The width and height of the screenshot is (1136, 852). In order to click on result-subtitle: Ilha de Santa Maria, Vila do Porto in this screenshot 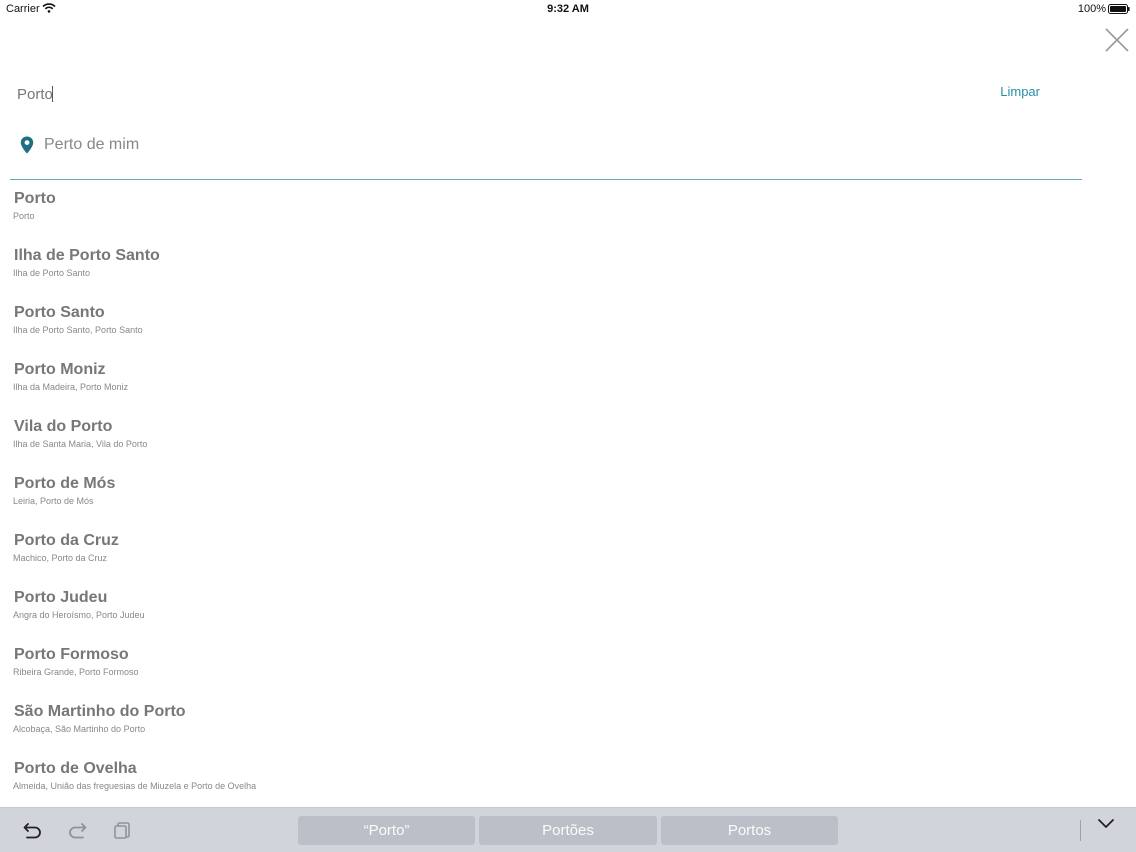, I will do `click(80, 444)`.